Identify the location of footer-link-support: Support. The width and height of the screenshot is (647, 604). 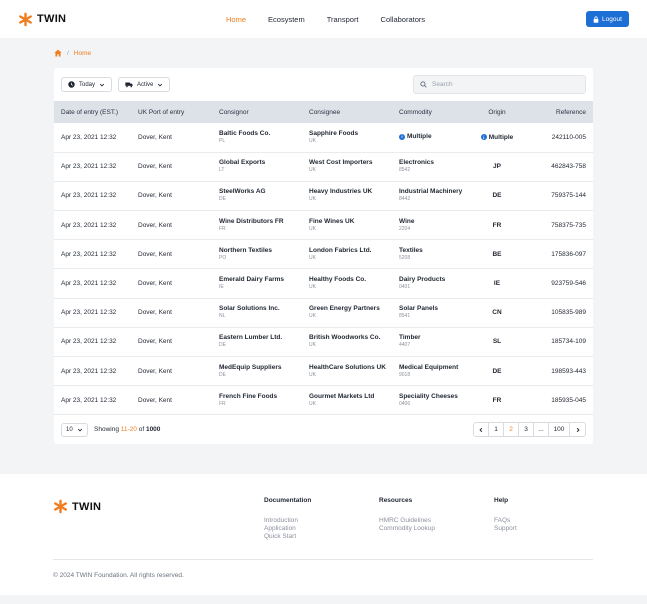
(505, 529).